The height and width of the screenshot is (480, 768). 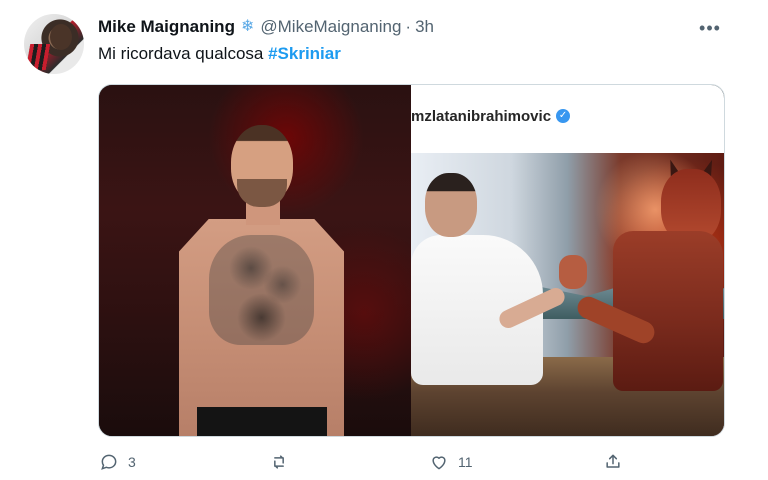 What do you see at coordinates (439, 462) in the screenshot?
I see `heart-icon` at bounding box center [439, 462].